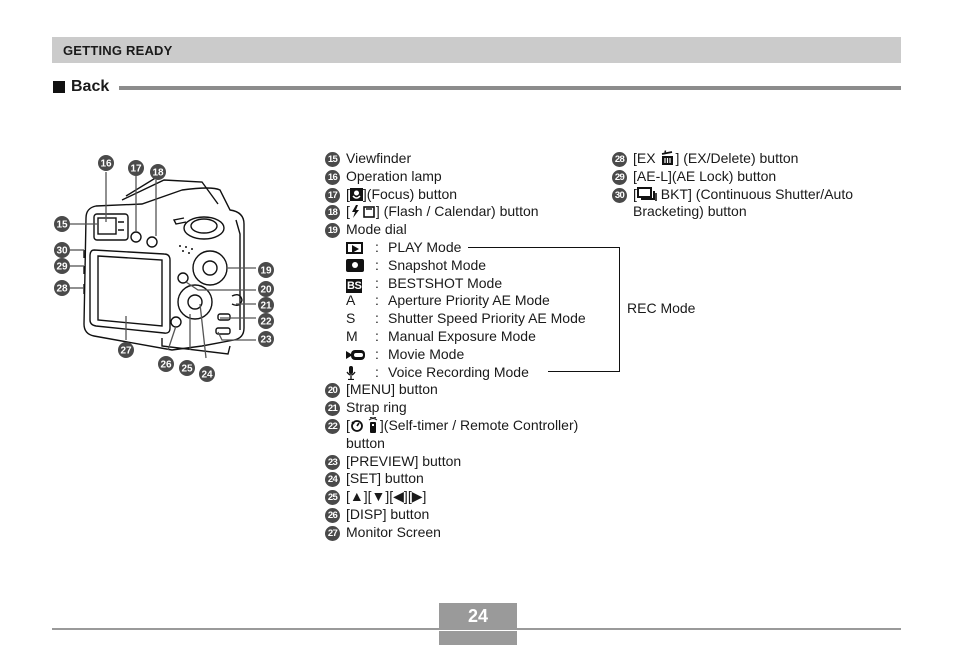 The height and width of the screenshot is (646, 954). I want to click on callout-22: 22, so click(266, 321).